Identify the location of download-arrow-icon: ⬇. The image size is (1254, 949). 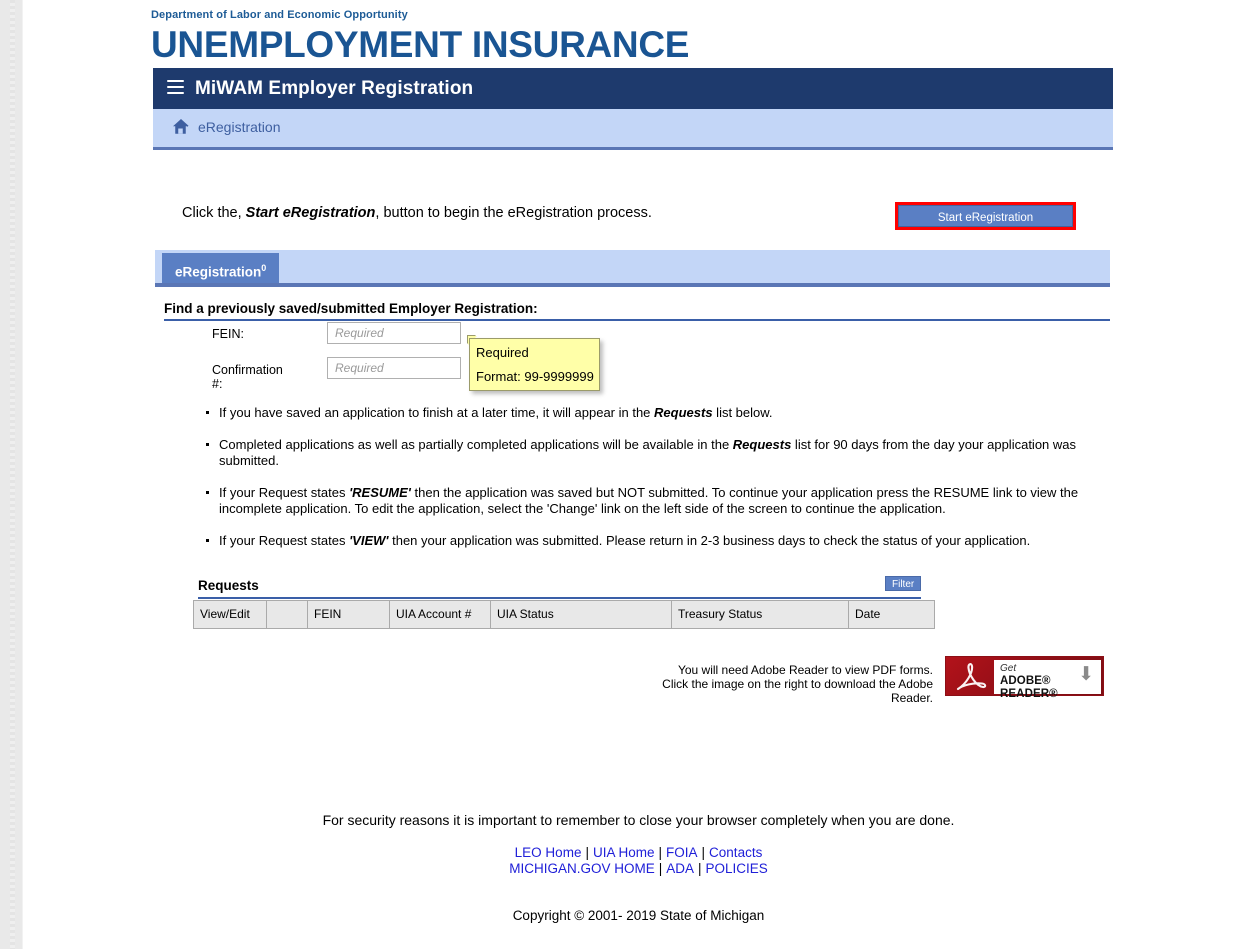
(1086, 674).